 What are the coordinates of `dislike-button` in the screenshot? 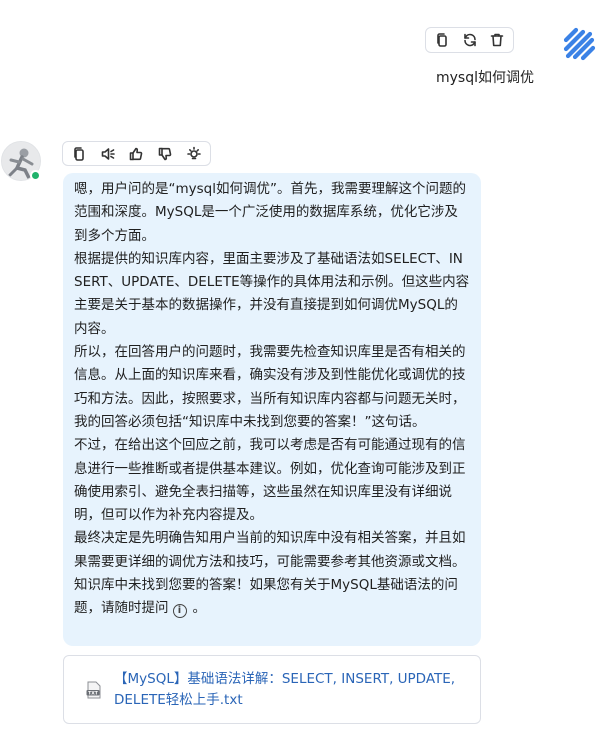 It's located at (165, 154).